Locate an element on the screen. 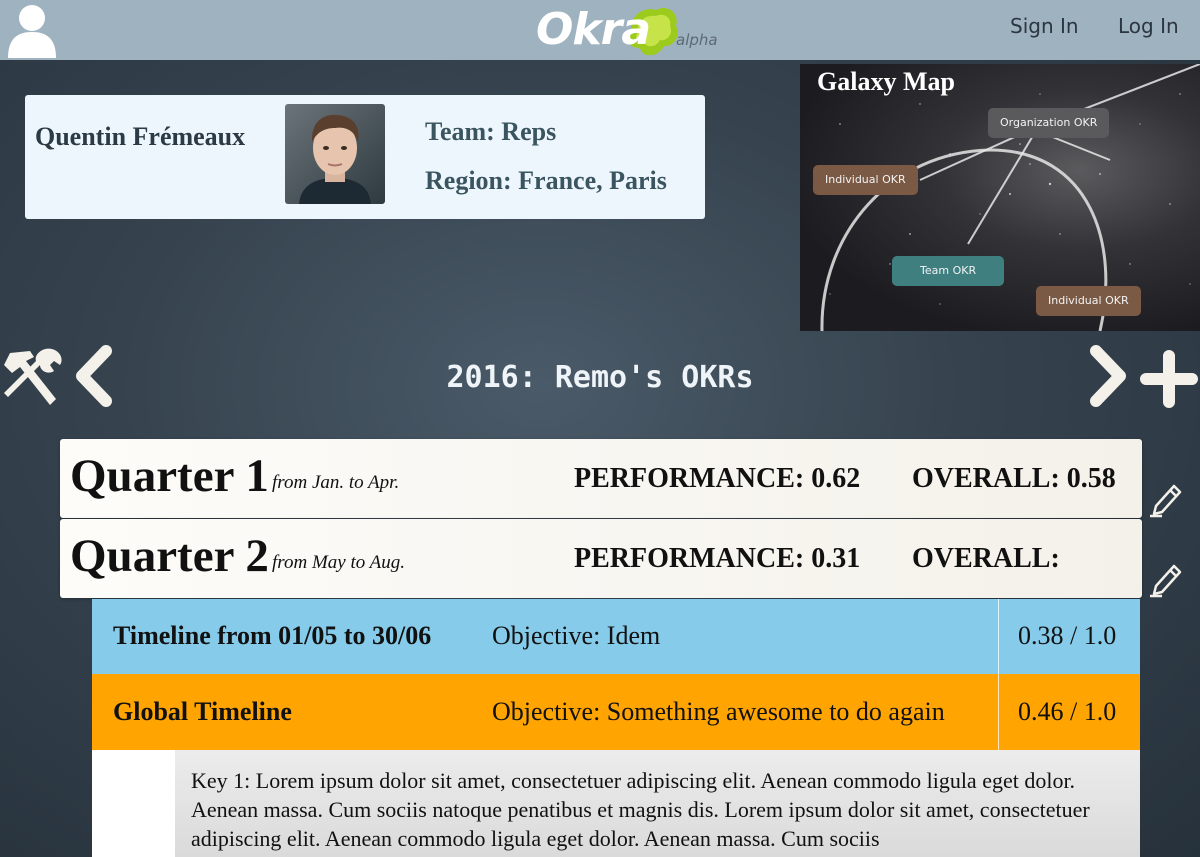  quarter-range: from Jan. to Apr. is located at coordinates (336, 482).